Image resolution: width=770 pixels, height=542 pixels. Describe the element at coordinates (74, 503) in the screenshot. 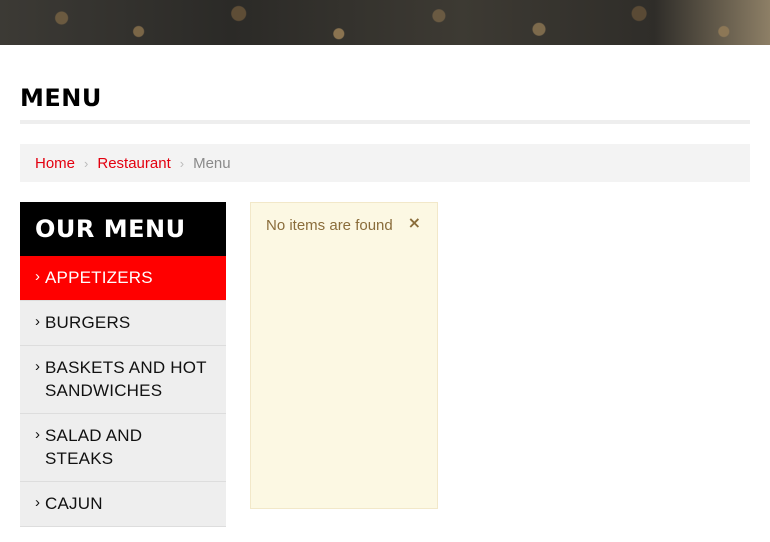

I see `menu-item-label: CAJUN` at that location.